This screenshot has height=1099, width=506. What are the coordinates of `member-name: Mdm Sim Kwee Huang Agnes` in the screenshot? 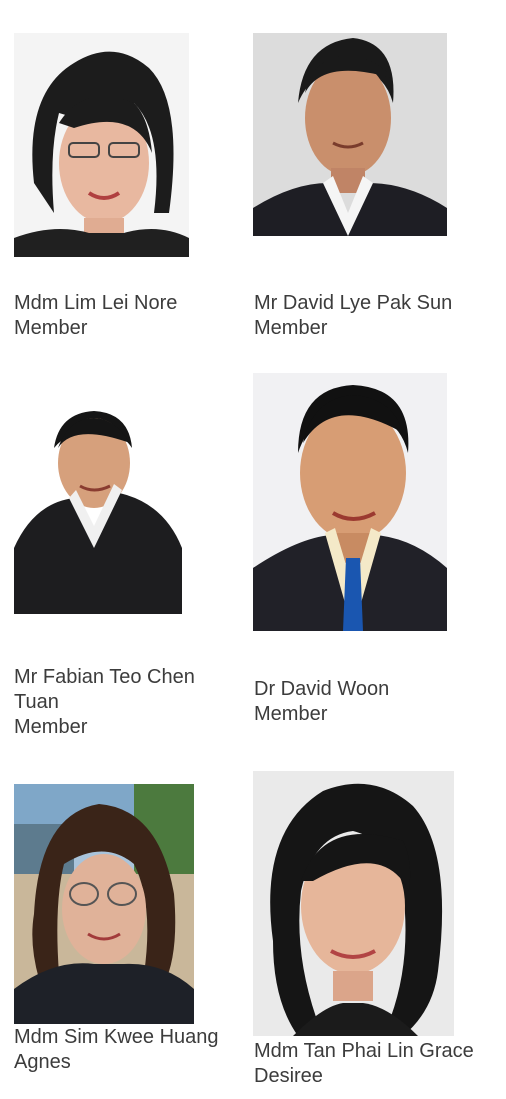 It's located at (116, 1049).